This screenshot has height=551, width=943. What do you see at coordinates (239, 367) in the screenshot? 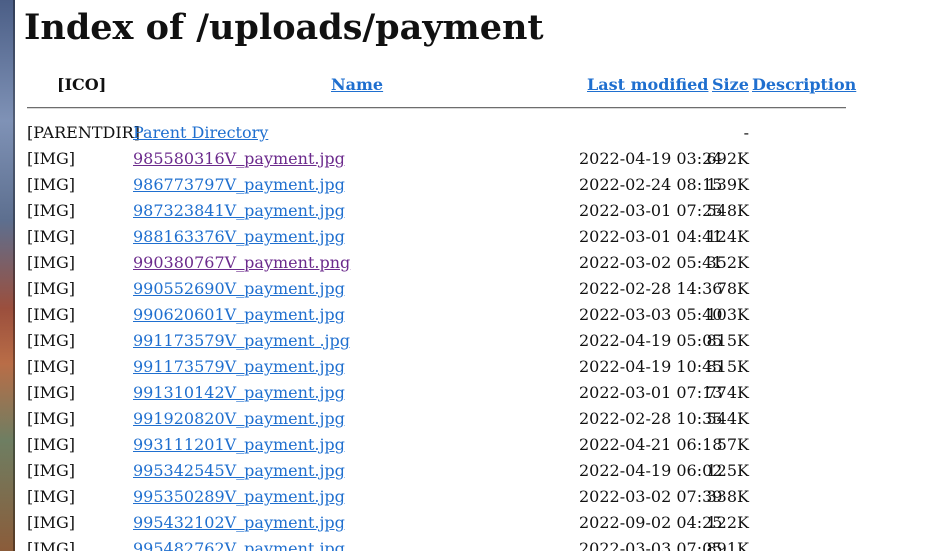
I see `file-link: 991173579V_payment.jpg` at bounding box center [239, 367].